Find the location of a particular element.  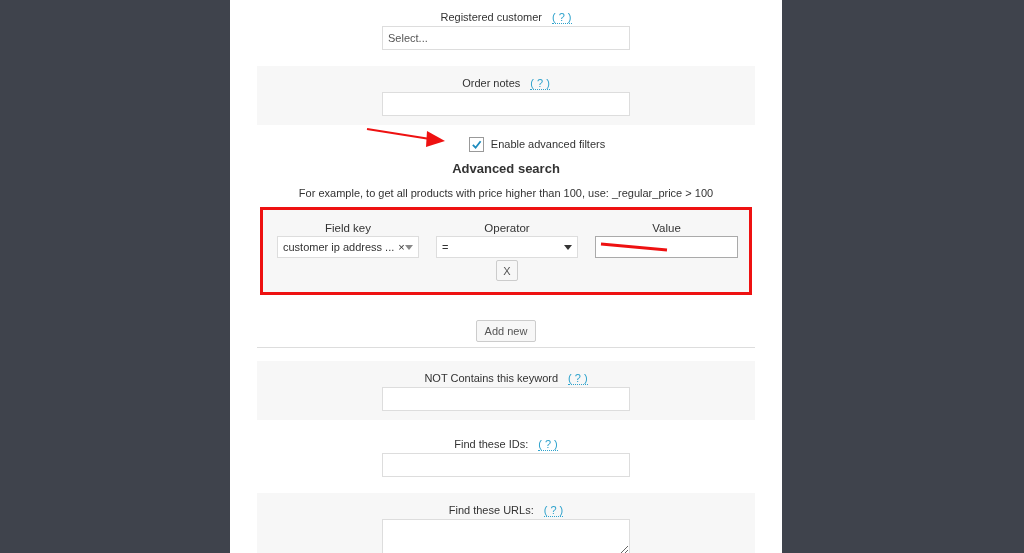

column-label: Field key is located at coordinates (348, 228).